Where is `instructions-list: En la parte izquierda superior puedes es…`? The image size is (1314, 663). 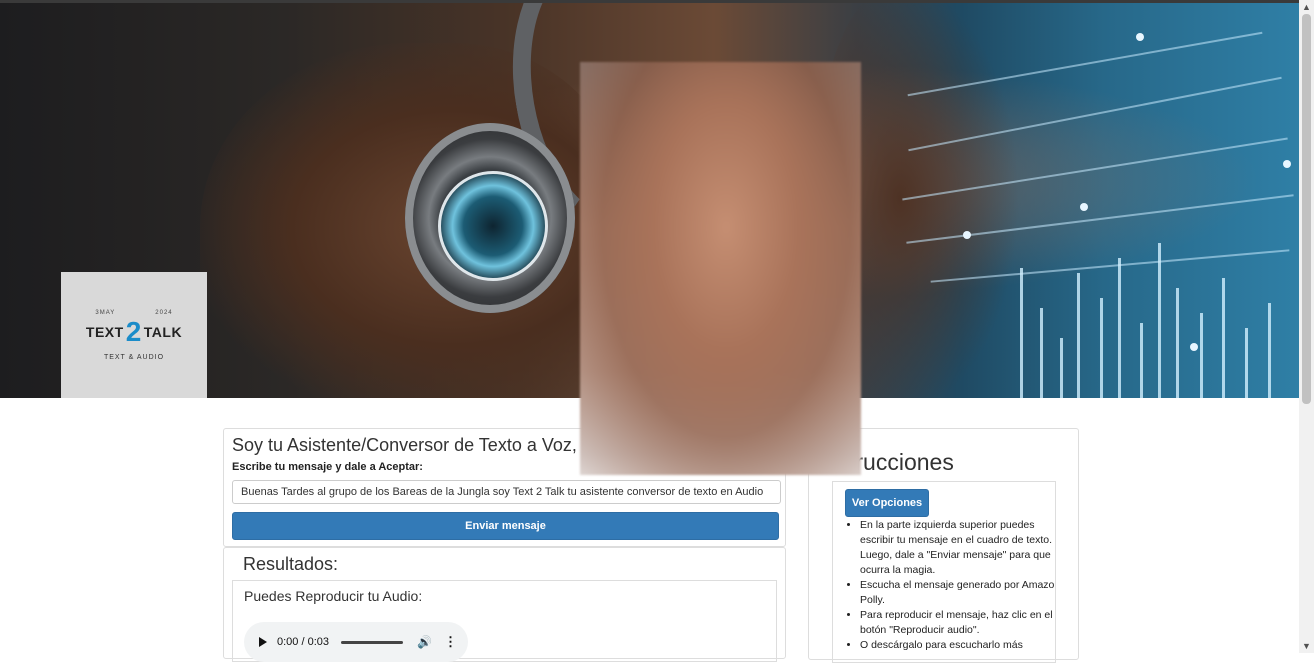
instructions-list: En la parte izquierda superior puedes es… is located at coordinates (949, 585).